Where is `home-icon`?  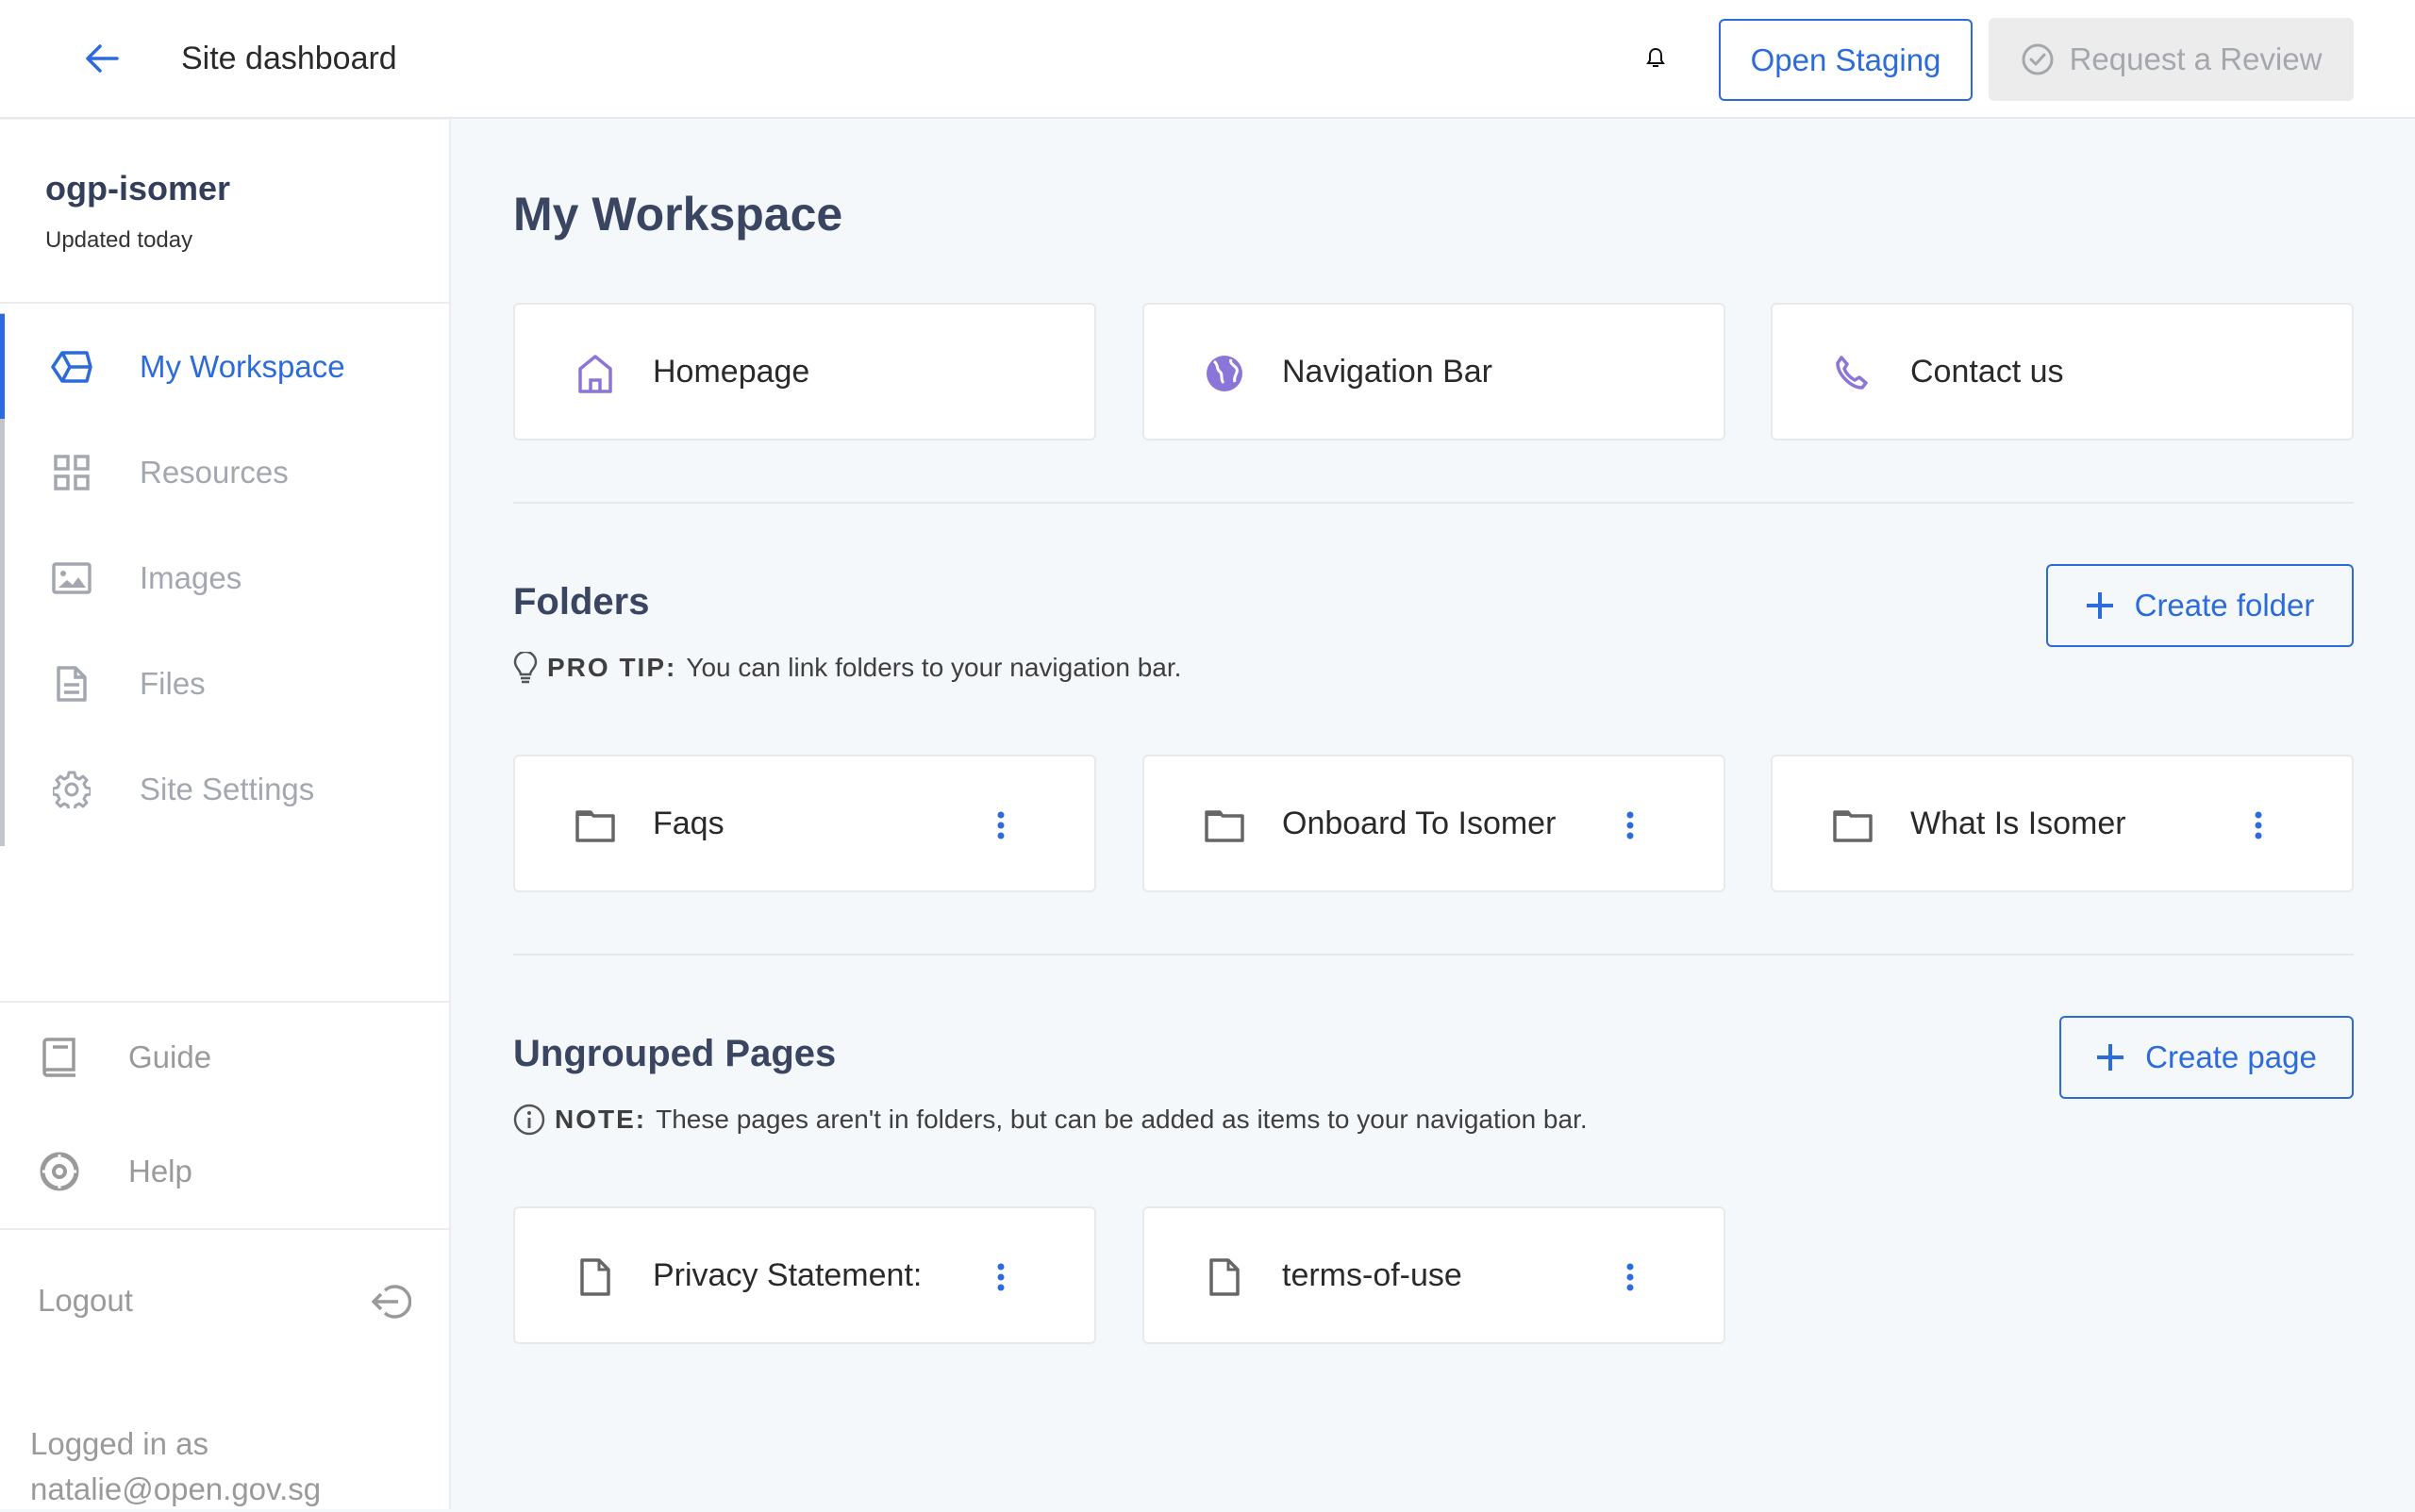 home-icon is located at coordinates (595, 373).